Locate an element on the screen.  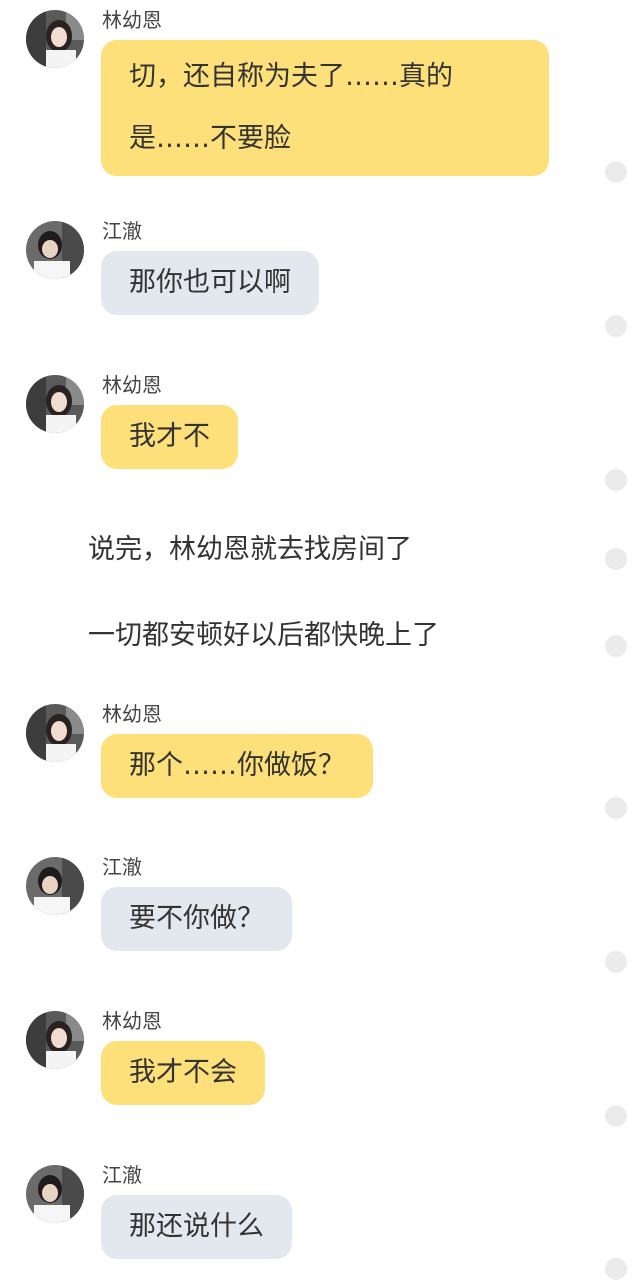
message-bubble: 那还说什么 is located at coordinates (196, 1227).